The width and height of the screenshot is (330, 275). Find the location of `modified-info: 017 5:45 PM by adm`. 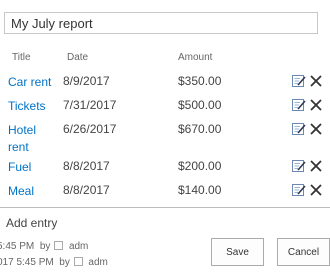

modified-info: 017 5:45 PM by adm is located at coordinates (54, 262).